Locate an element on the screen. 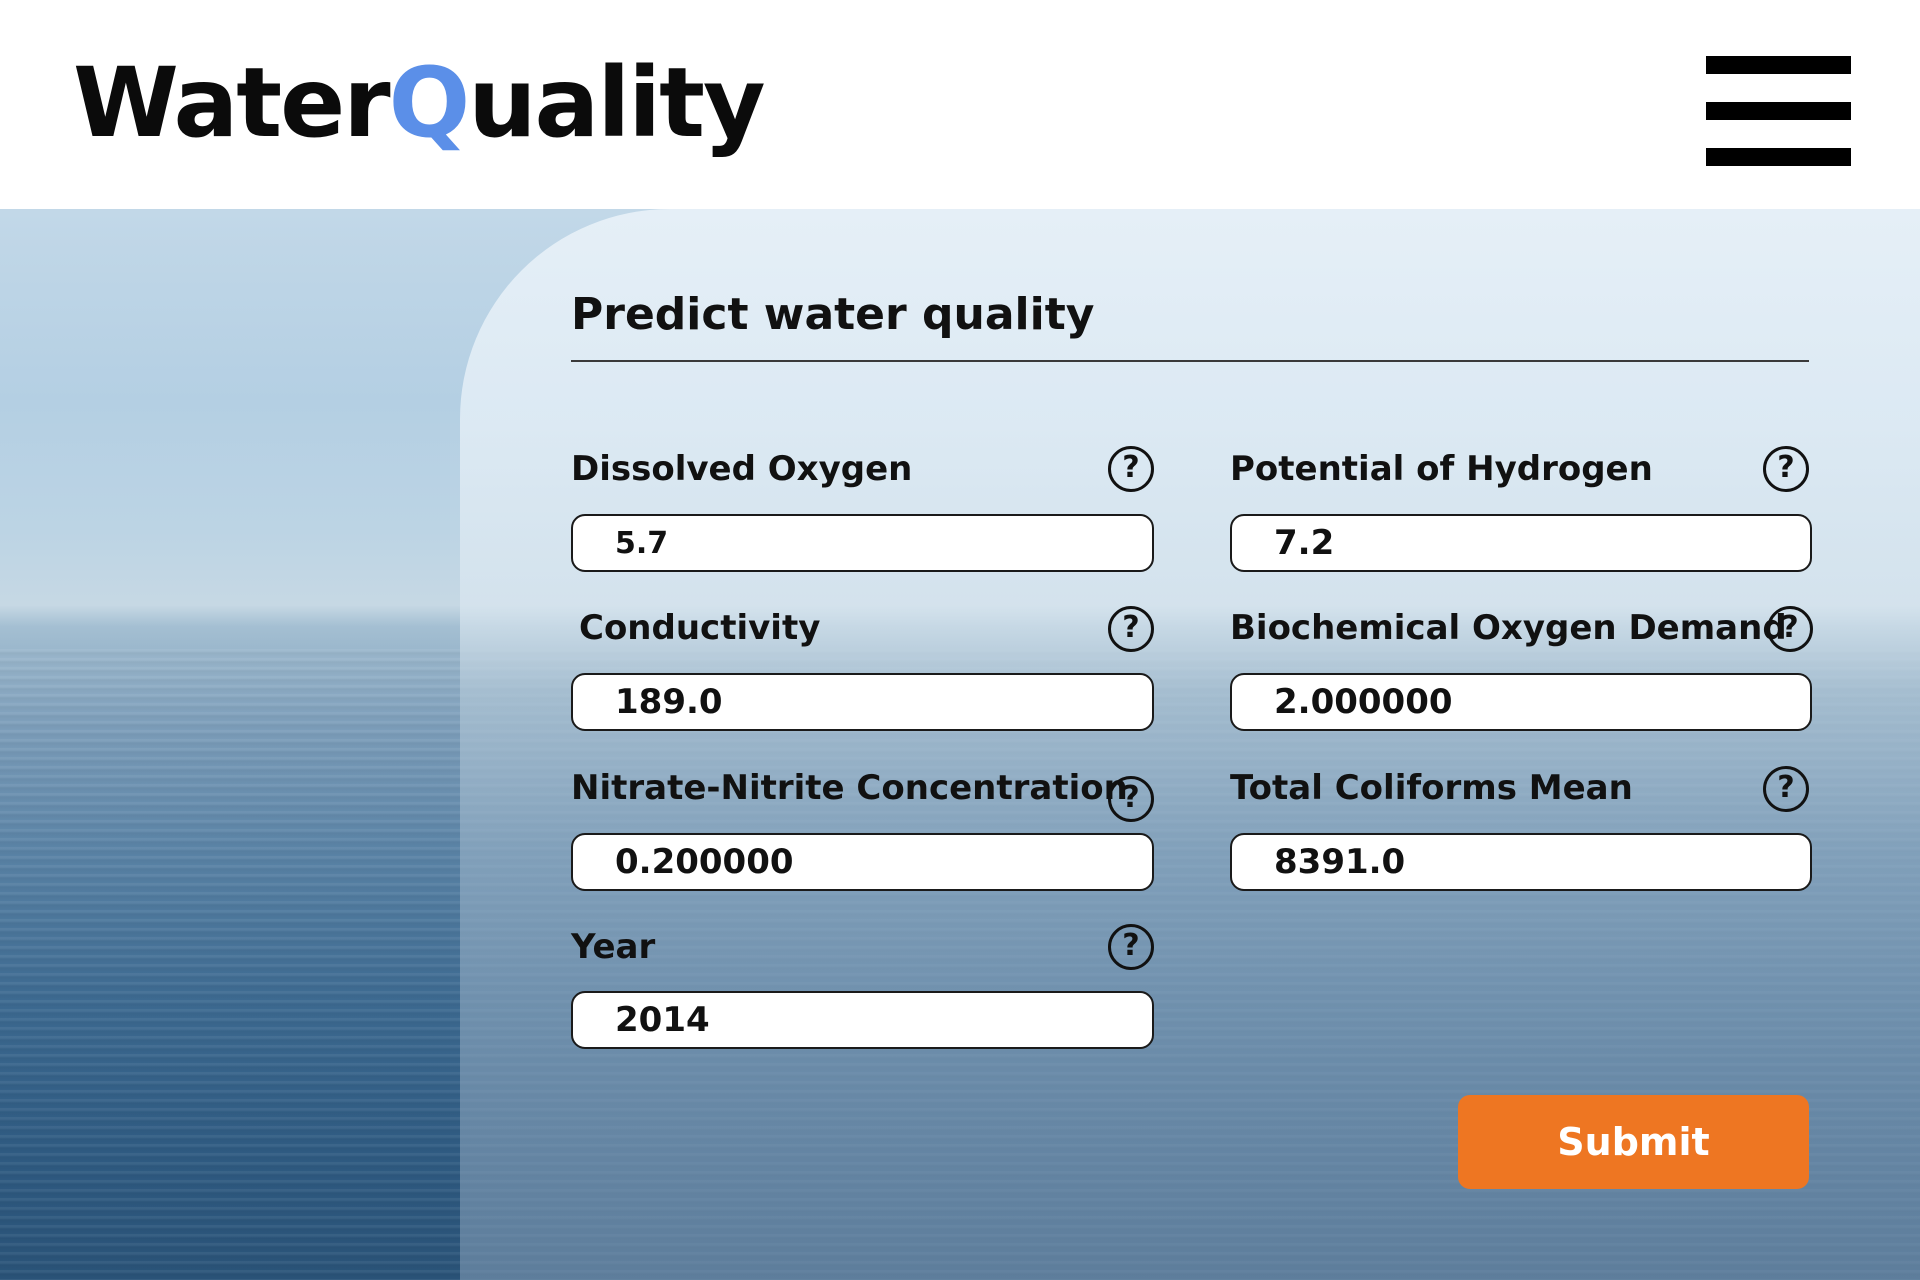 This screenshot has height=1280, width=1920. ph-input is located at coordinates (1521, 543).